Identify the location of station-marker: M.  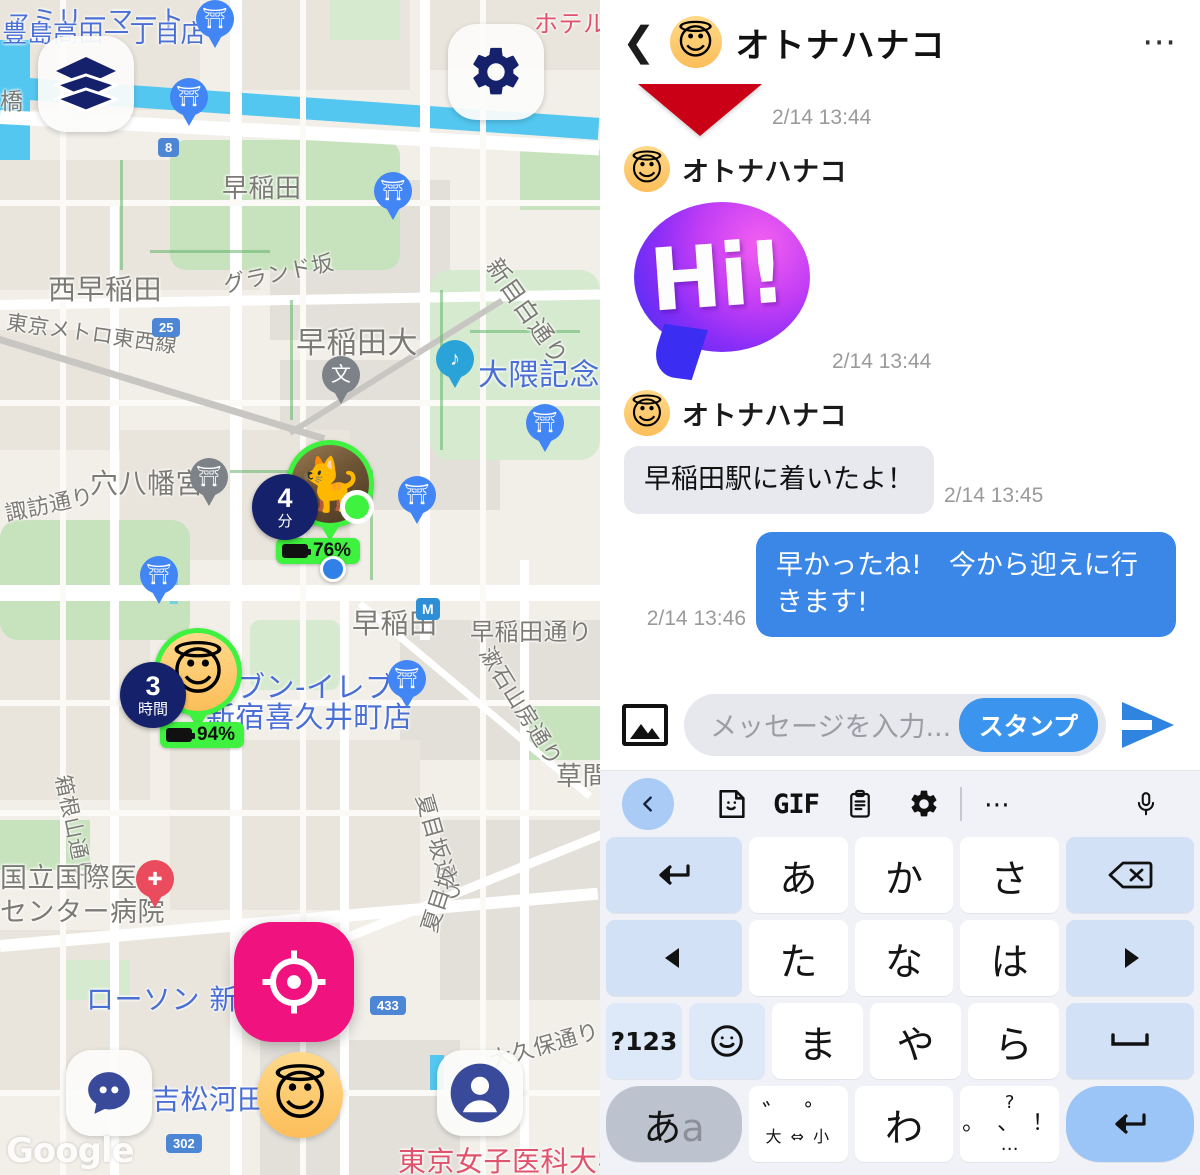
(428, 609).